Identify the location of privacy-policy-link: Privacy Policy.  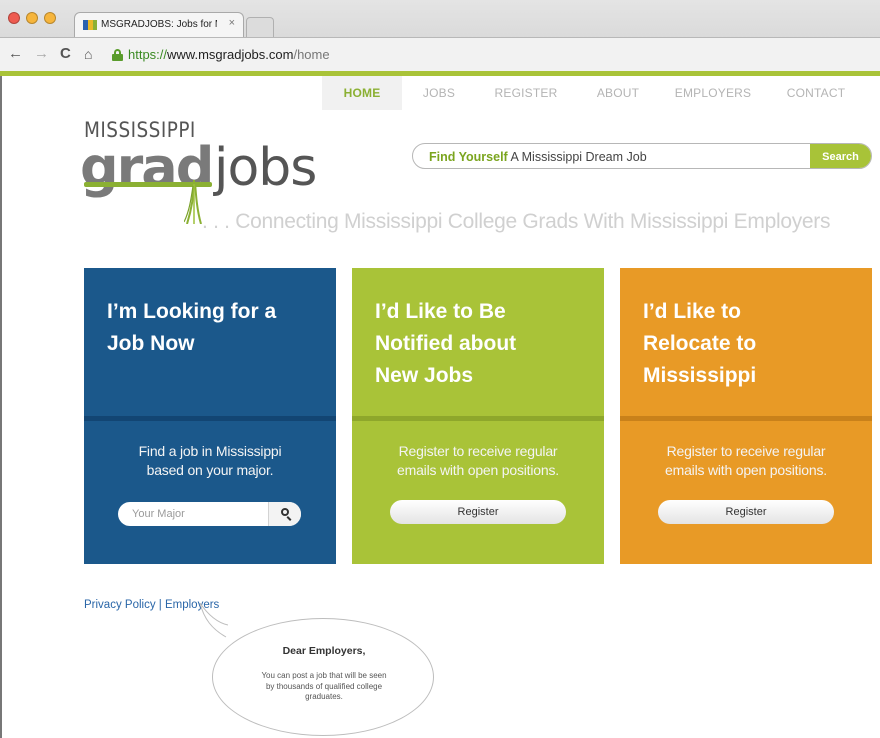
(120, 605).